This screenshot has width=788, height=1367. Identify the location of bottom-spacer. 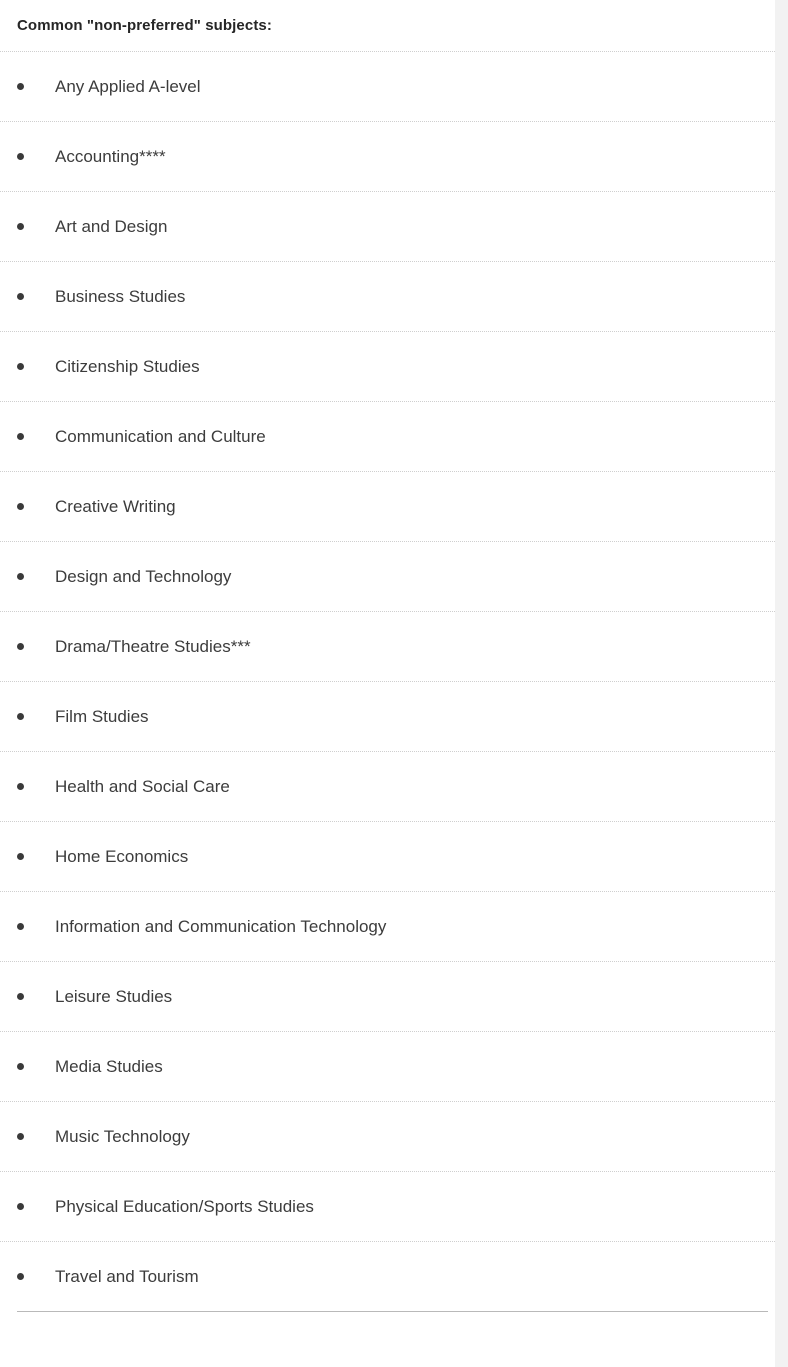
(387, 1339).